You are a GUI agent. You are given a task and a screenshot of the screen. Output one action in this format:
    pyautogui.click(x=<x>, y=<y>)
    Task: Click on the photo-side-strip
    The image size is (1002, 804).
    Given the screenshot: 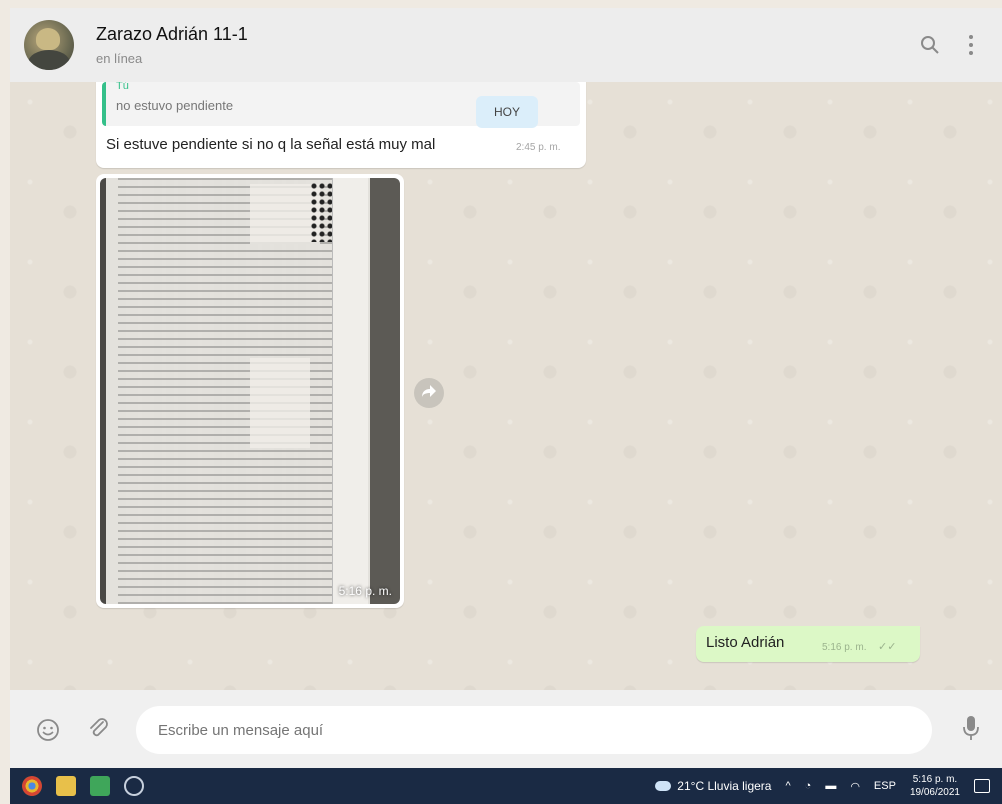 What is the action you would take?
    pyautogui.click(x=350, y=391)
    